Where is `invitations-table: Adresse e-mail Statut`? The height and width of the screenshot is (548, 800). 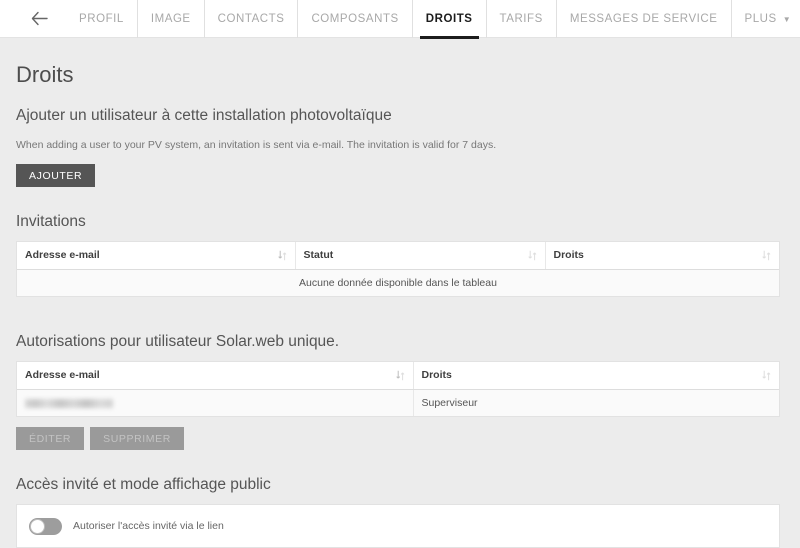 invitations-table: Adresse e-mail Statut is located at coordinates (398, 269).